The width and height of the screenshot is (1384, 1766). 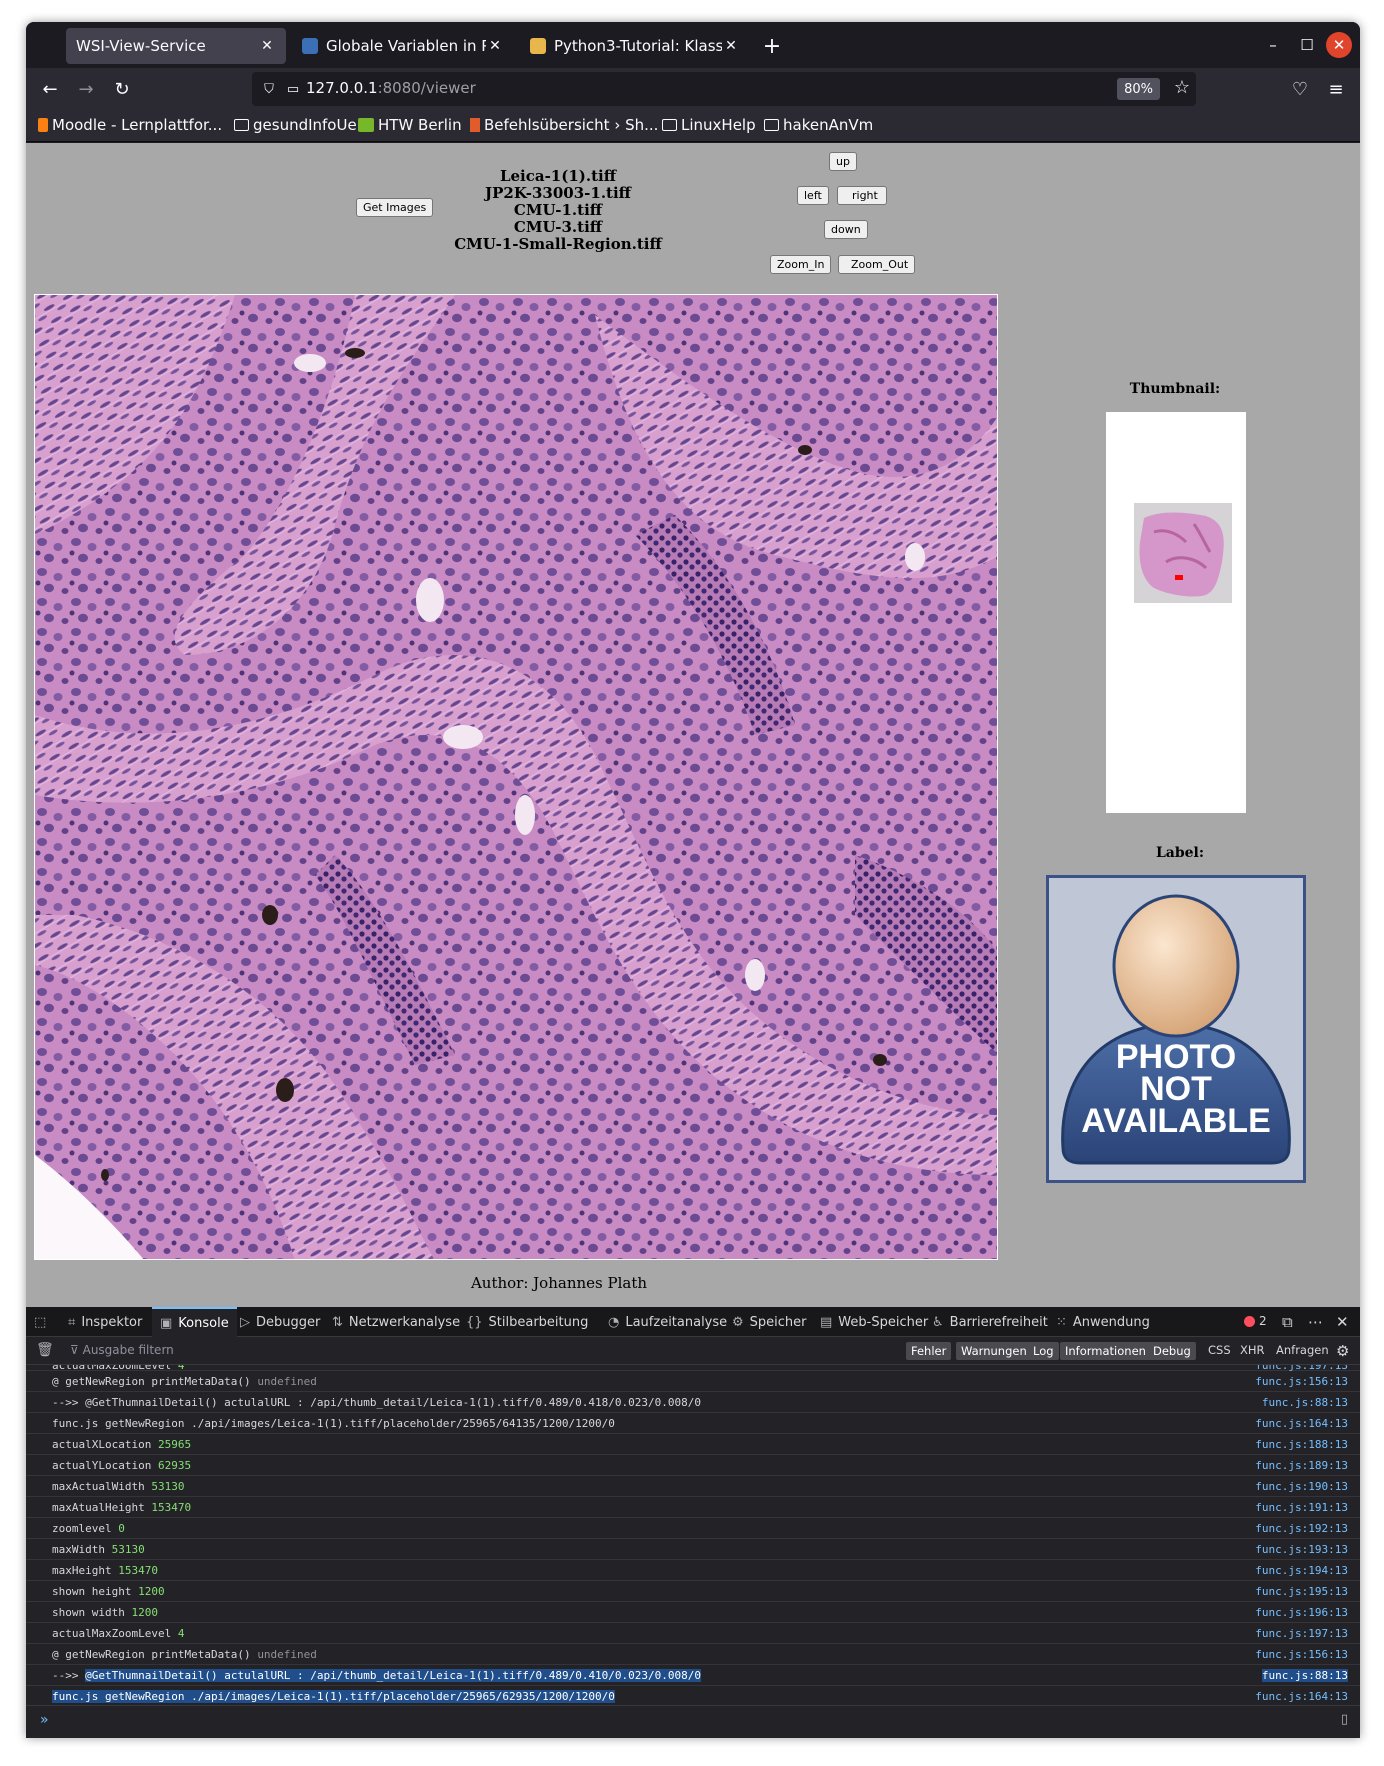 I want to click on tab-debugger: ▷ Debugger, so click(x=280, y=1322).